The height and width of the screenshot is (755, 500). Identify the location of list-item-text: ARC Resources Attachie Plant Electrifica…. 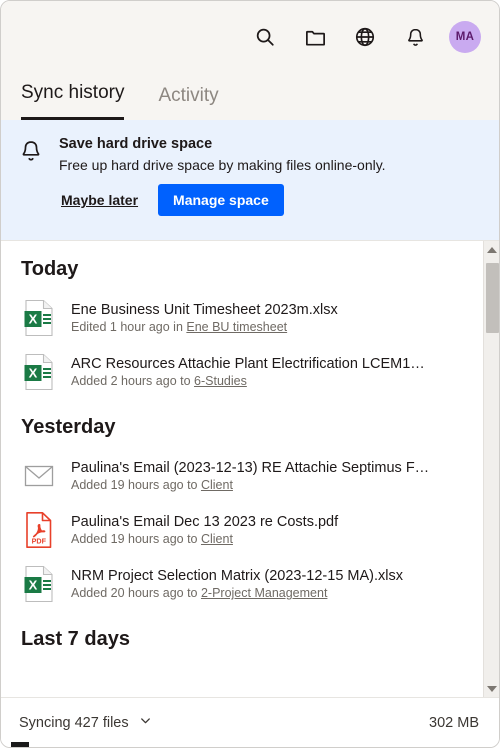
(272, 372).